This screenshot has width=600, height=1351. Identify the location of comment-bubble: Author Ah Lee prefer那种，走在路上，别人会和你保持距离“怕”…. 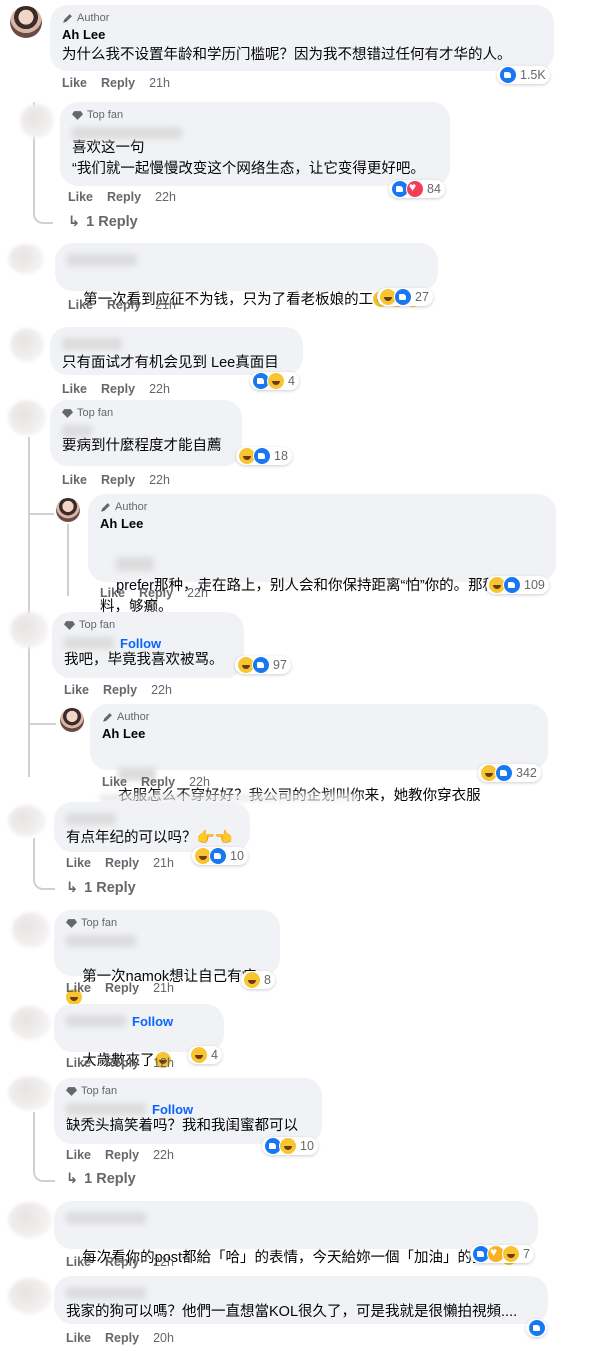
(322, 554).